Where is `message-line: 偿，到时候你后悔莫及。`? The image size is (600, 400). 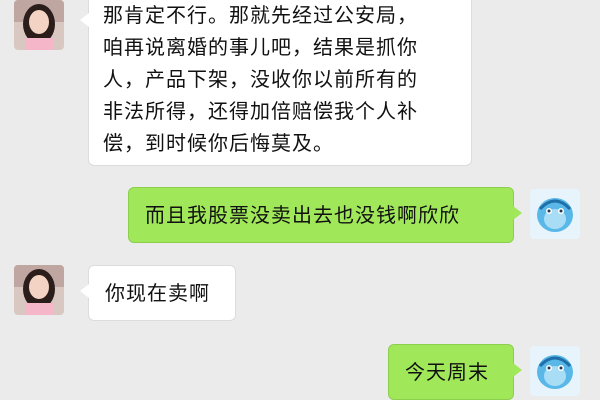 message-line: 偿，到时候你后悔莫及。 is located at coordinates (218, 143).